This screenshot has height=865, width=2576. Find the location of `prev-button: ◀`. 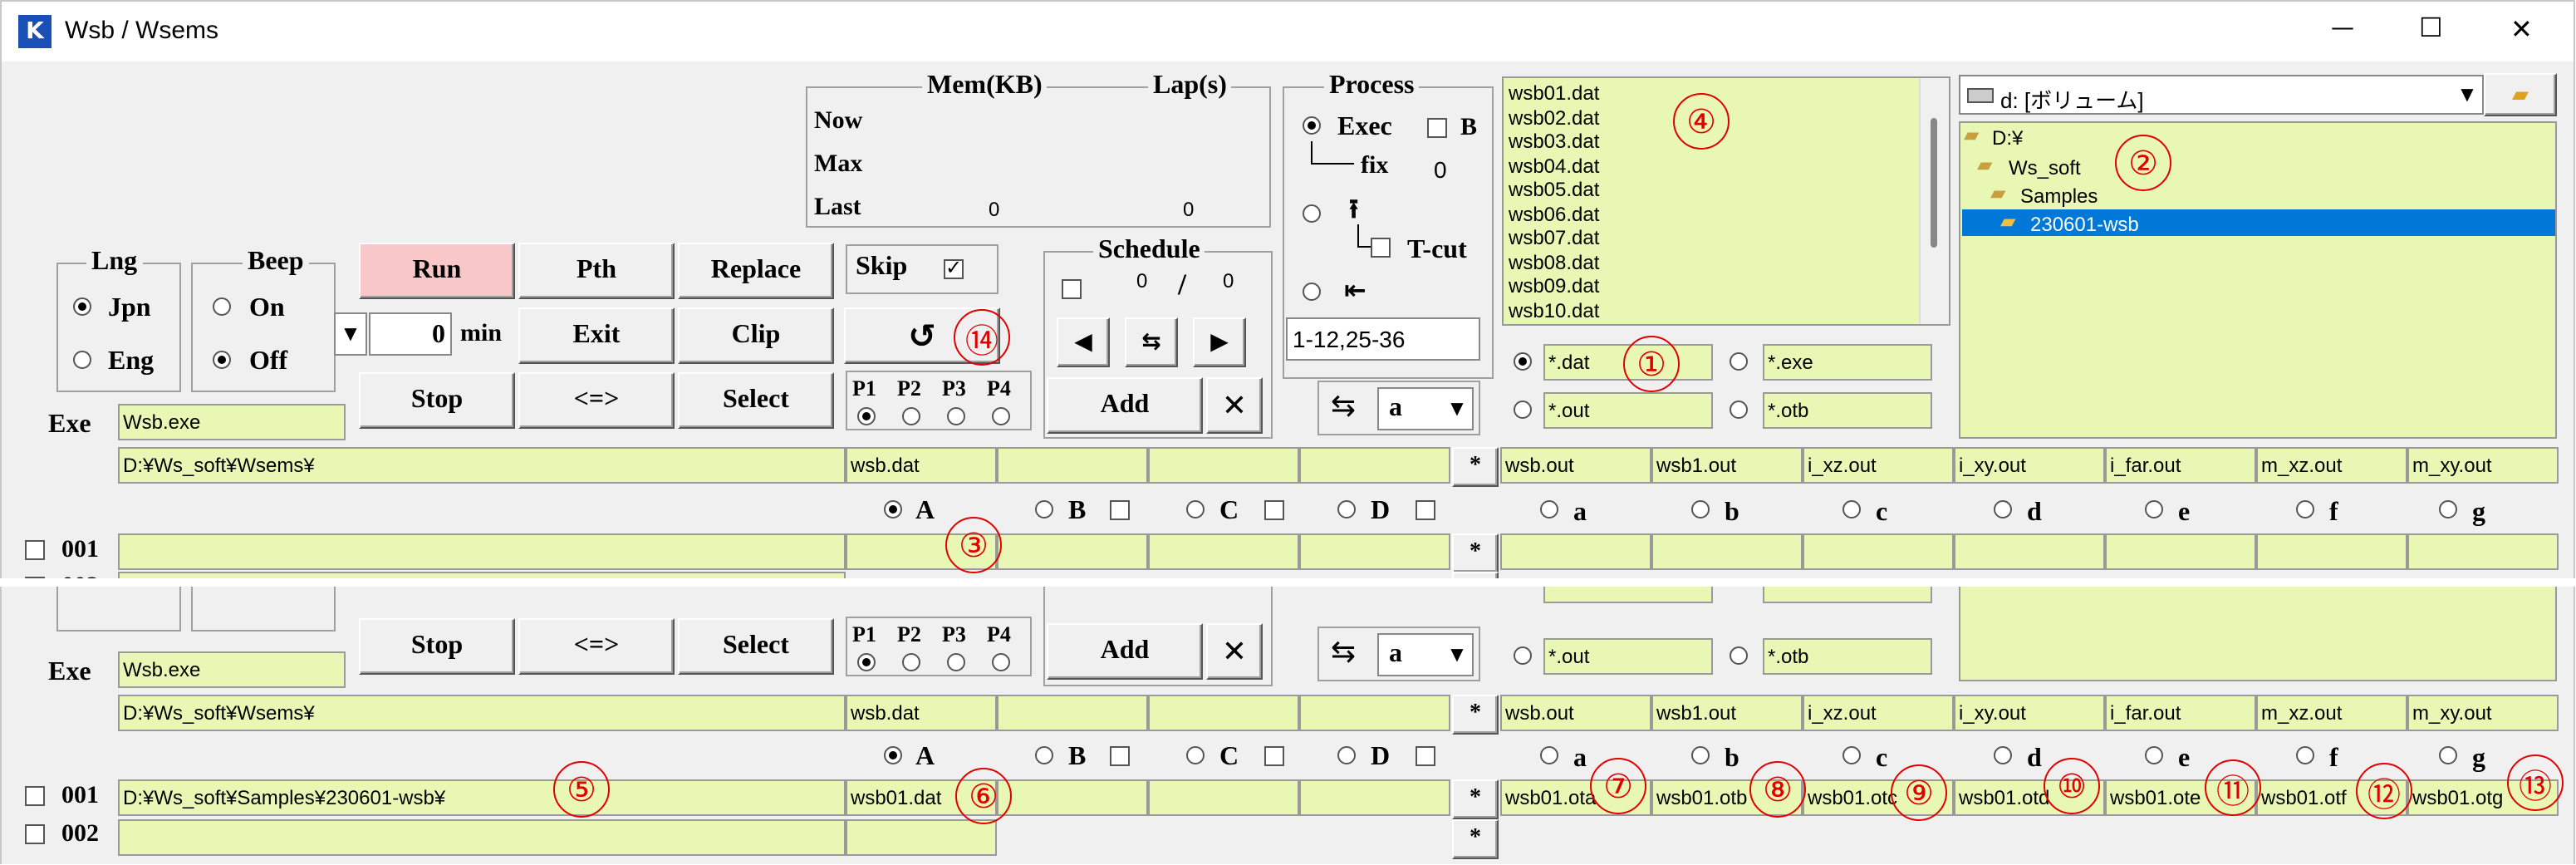

prev-button: ◀ is located at coordinates (1083, 342).